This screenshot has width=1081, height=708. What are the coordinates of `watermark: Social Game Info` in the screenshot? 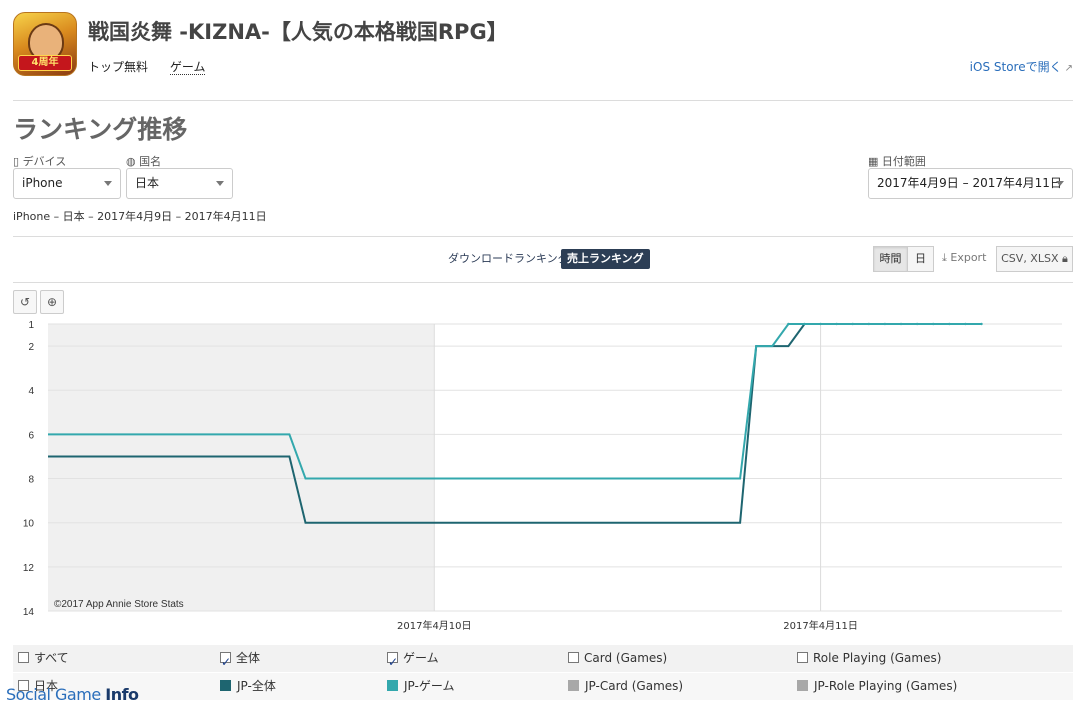 It's located at (72, 694).